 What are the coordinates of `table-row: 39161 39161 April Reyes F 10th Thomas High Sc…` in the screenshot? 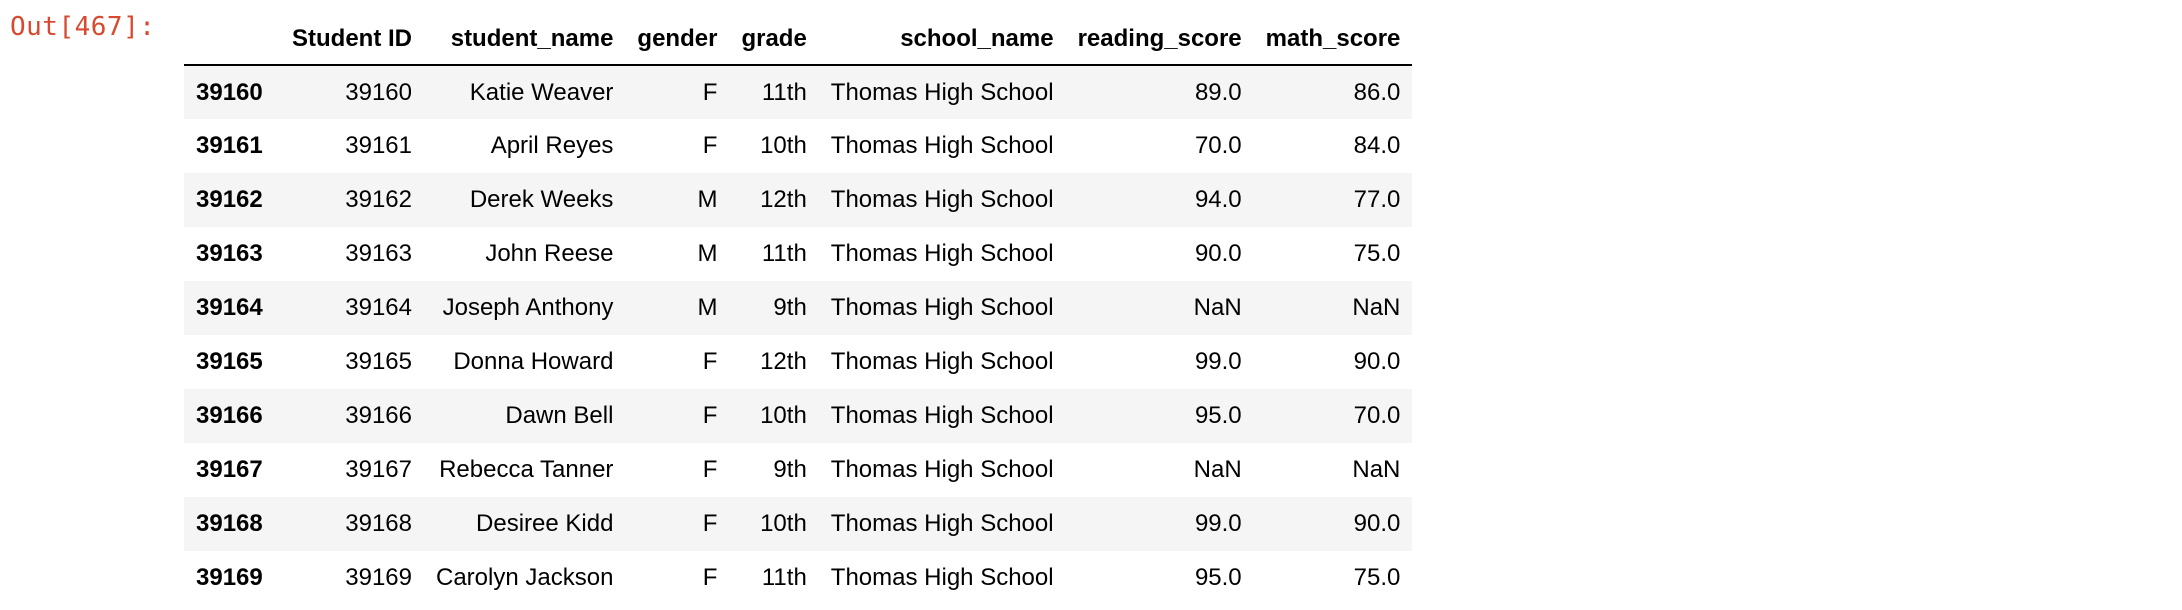 It's located at (798, 146).